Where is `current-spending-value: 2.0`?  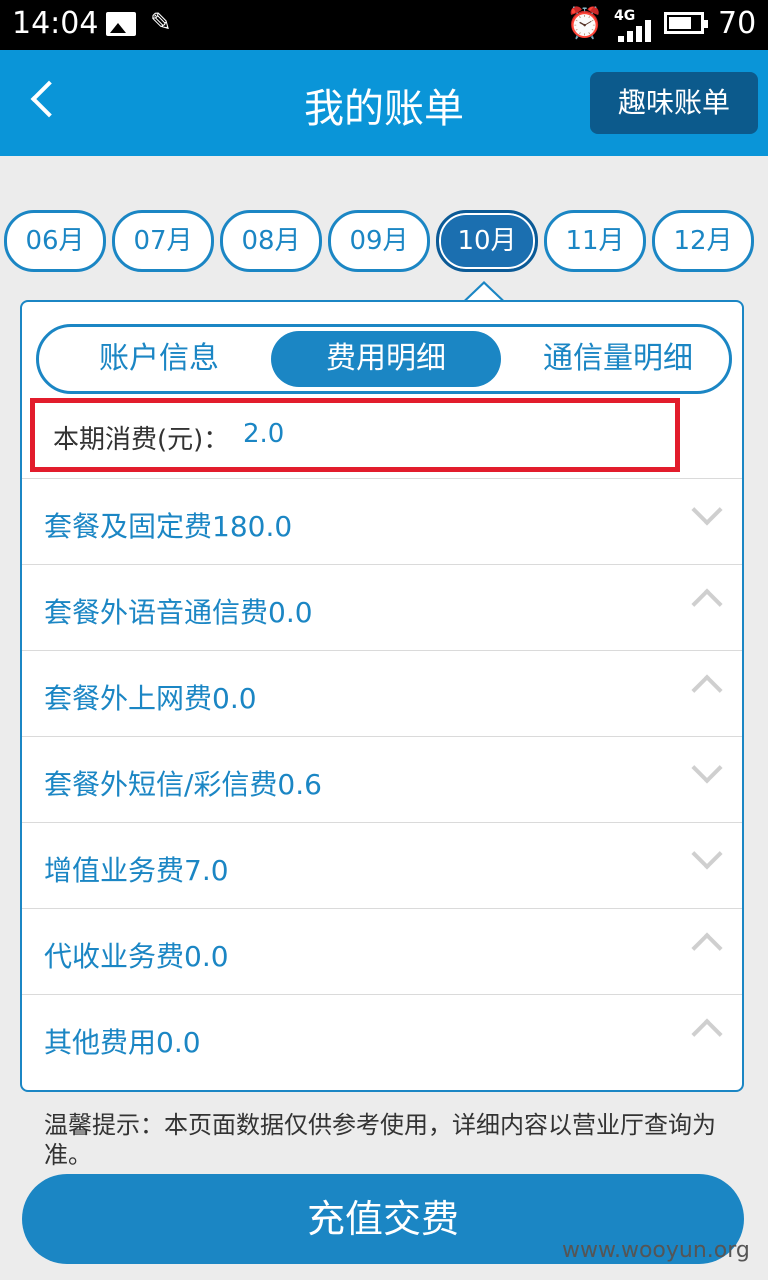
current-spending-value: 2.0 is located at coordinates (264, 434).